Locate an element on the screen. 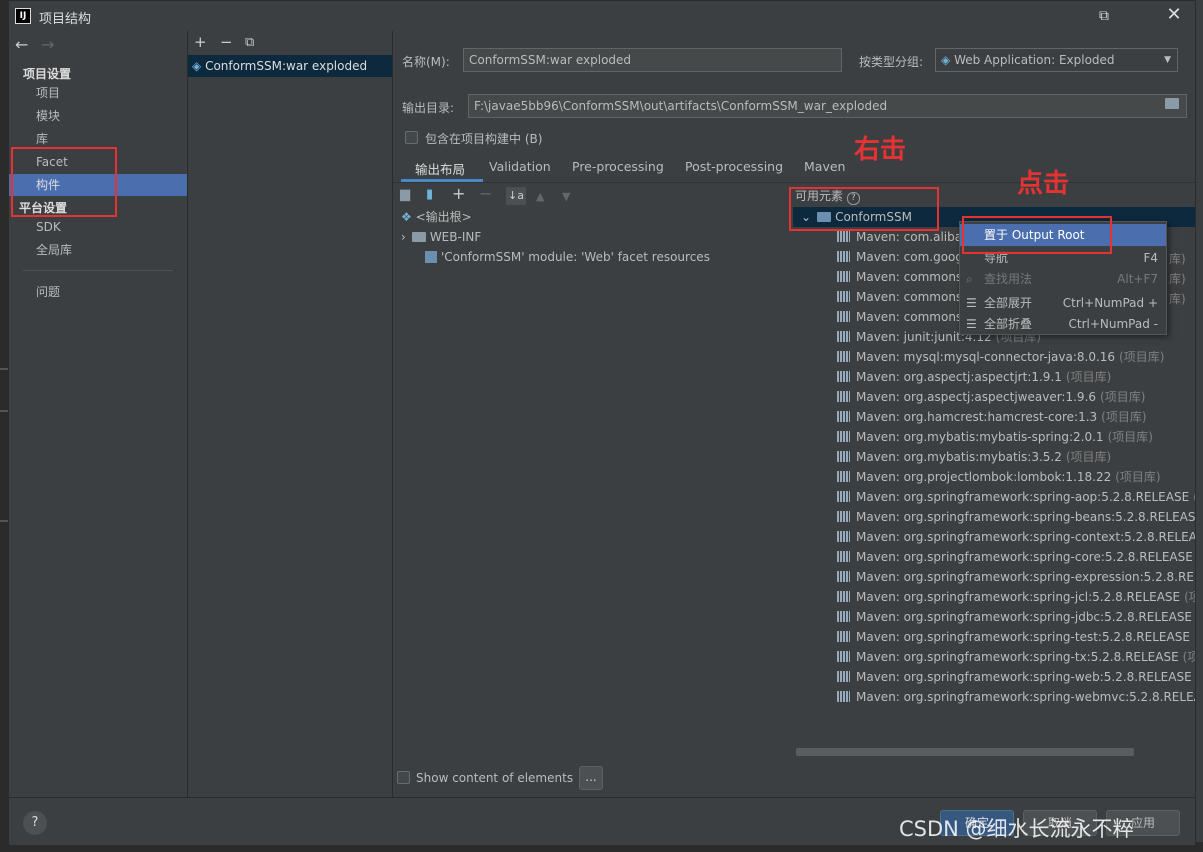 The width and height of the screenshot is (1203, 852). artifact-item-selected: ◈ ConformSSM:war exploded is located at coordinates (290, 66).